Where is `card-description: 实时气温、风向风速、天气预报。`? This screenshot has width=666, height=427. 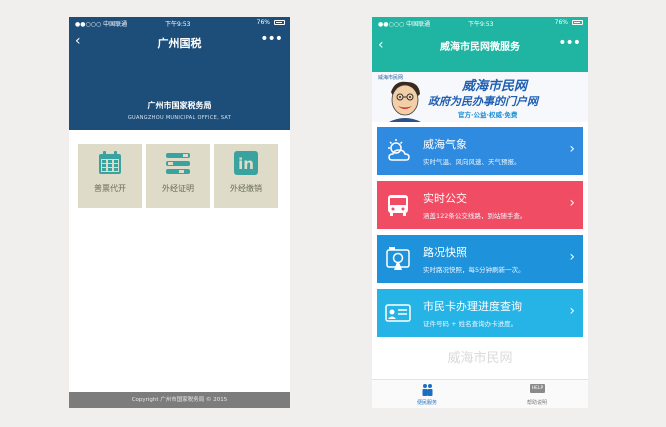 card-description: 实时气温、风向风速、天气预报。 is located at coordinates (472, 162).